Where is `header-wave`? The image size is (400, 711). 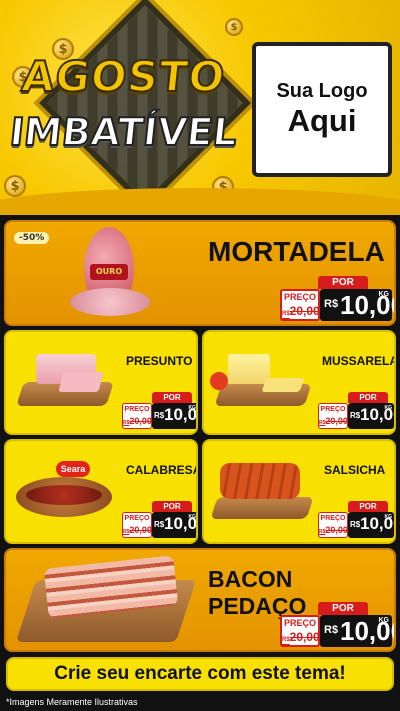 header-wave is located at coordinates (200, 201).